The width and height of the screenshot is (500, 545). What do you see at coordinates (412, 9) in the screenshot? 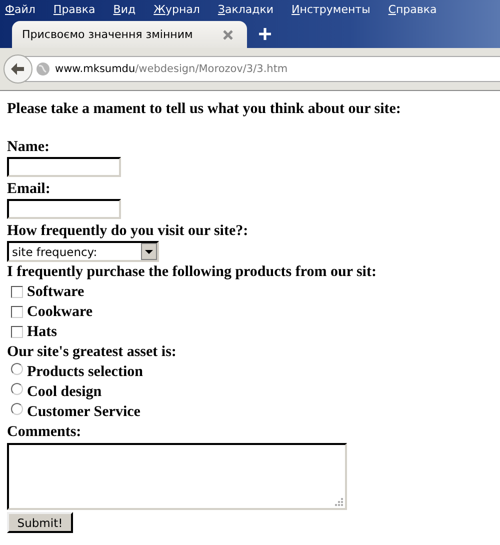
I see `menu-item: Справка` at bounding box center [412, 9].